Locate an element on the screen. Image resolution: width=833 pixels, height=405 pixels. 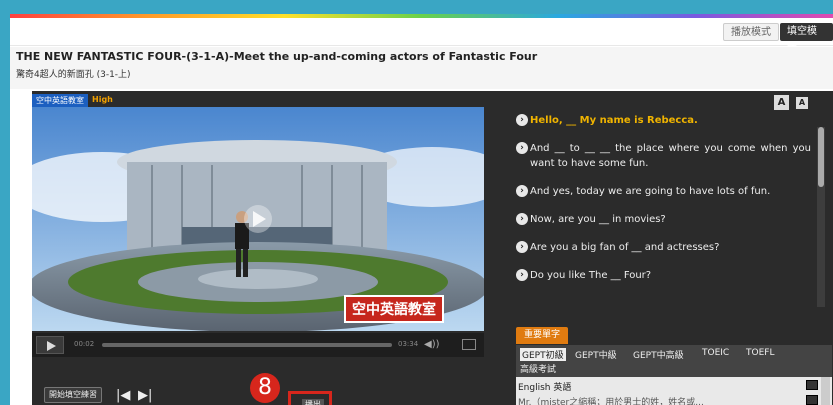
brand-overlay: 空中英語教室 is located at coordinates (394, 309).